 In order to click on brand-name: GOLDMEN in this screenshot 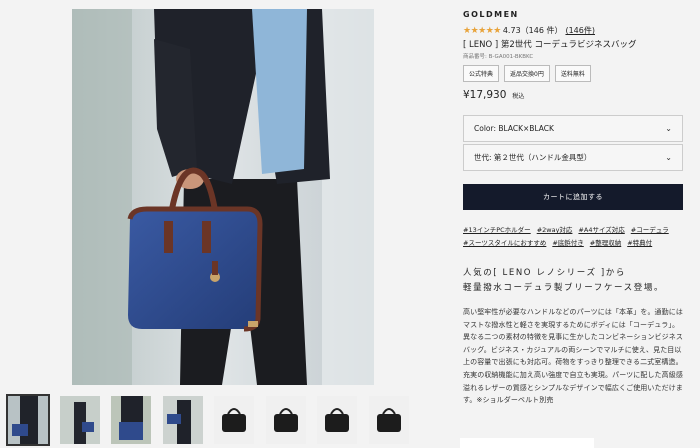, I will do `click(491, 14)`.